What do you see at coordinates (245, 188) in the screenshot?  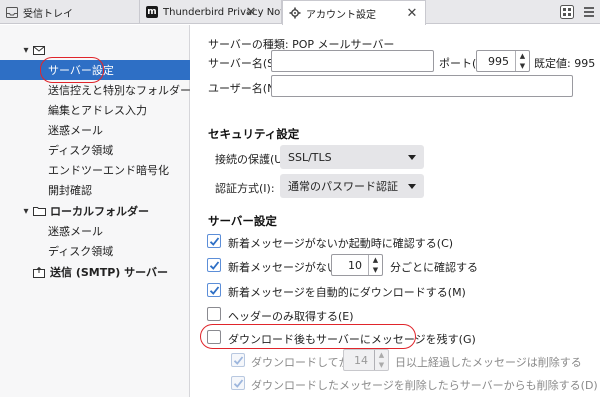 I see `auth-method-label: 認証方式(I):` at bounding box center [245, 188].